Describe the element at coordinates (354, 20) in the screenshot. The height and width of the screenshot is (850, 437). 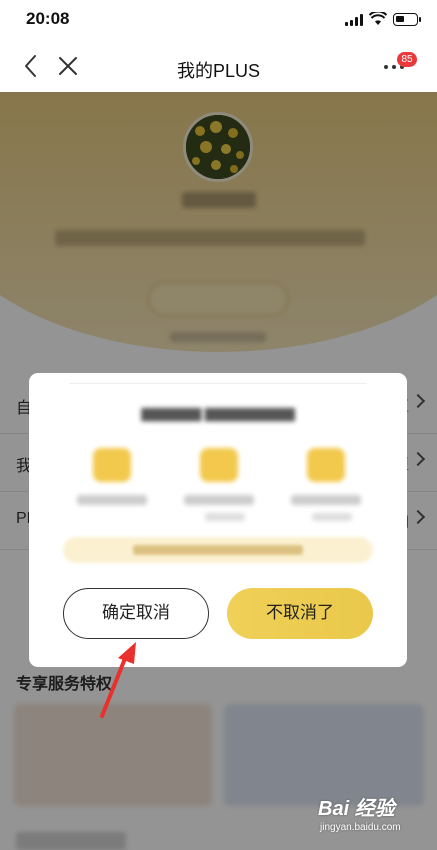
I see `signal-icon` at that location.